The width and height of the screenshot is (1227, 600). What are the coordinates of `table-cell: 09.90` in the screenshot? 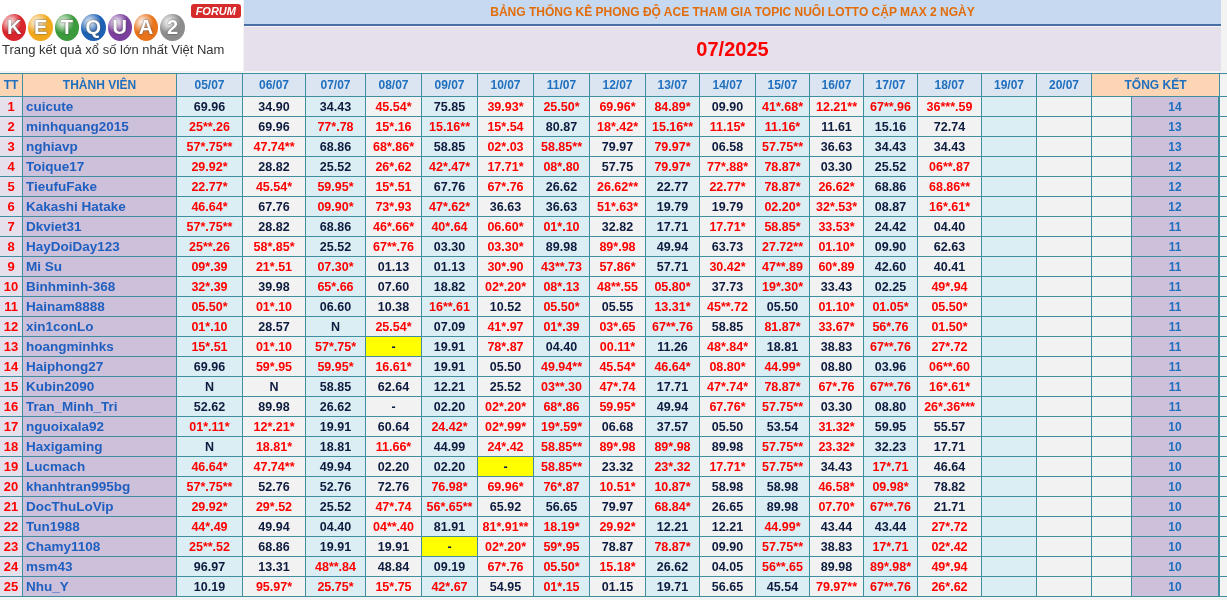 It's located at (891, 246).